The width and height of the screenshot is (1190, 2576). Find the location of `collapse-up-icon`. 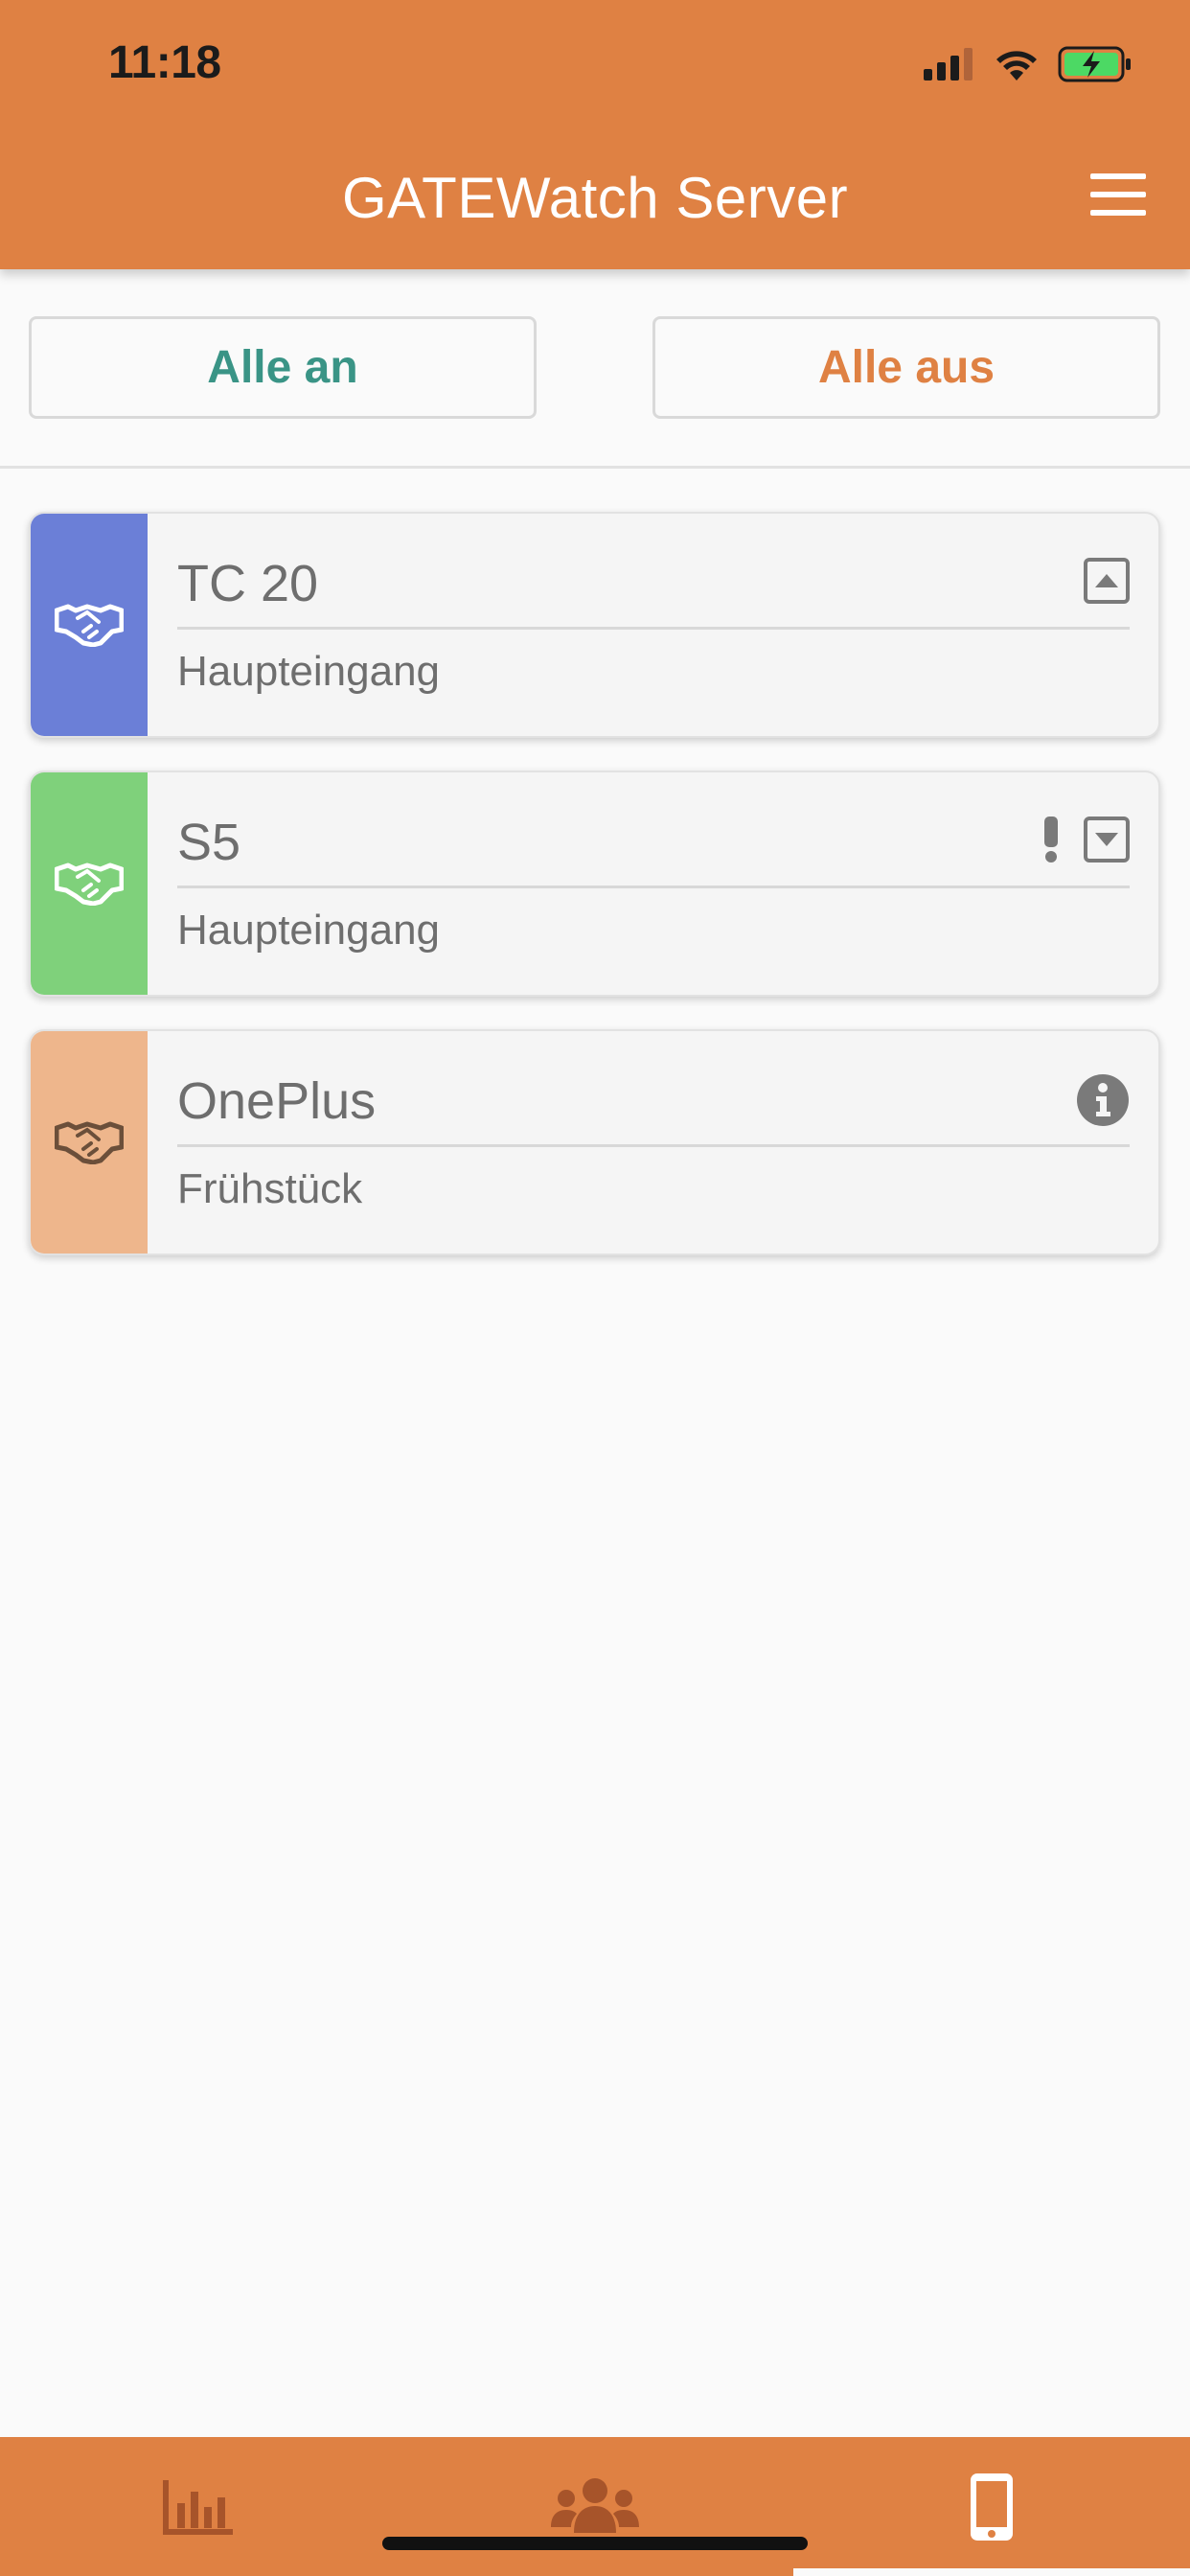

collapse-up-icon is located at coordinates (1107, 581).